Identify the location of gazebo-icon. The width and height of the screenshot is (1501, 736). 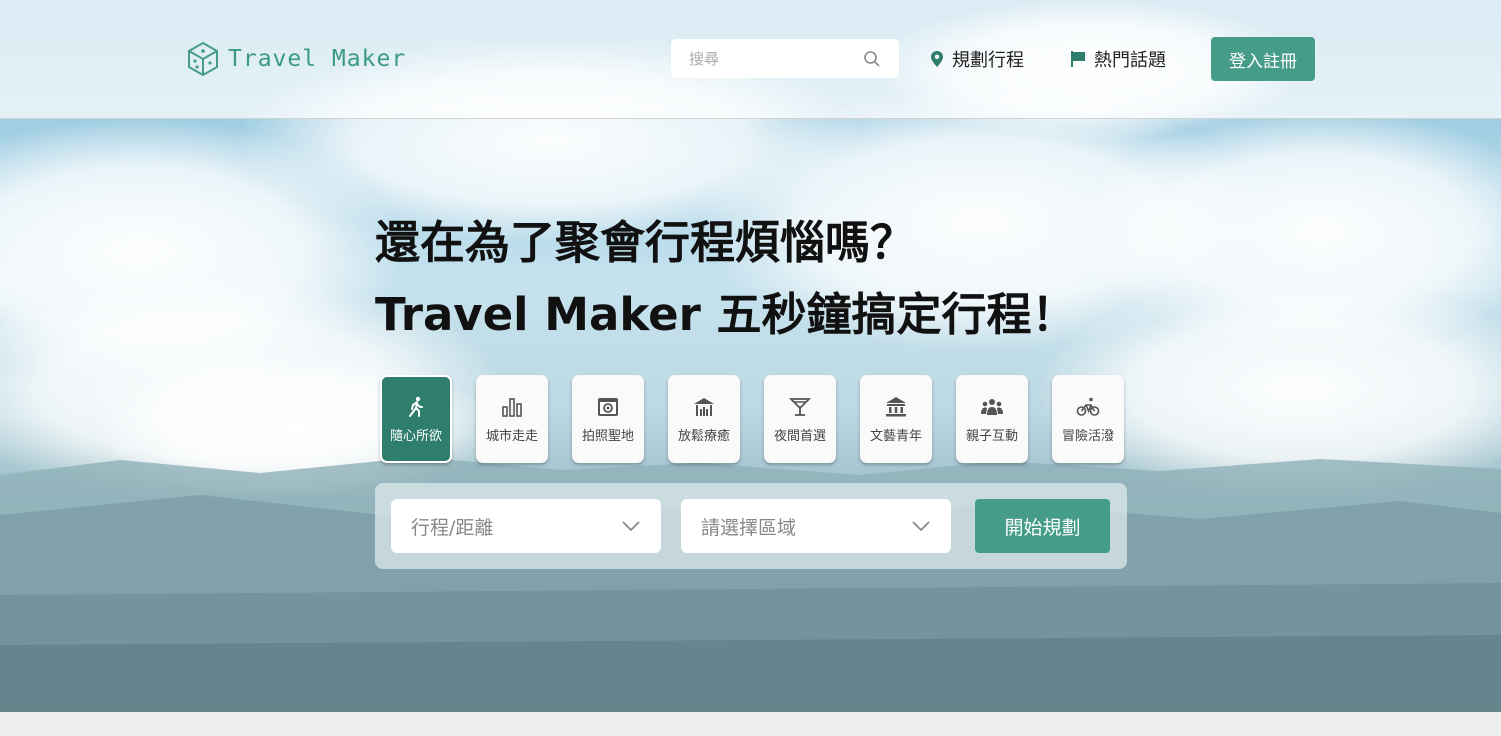
(704, 406).